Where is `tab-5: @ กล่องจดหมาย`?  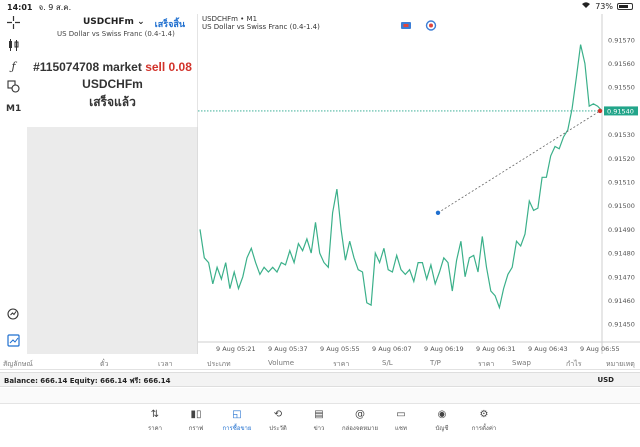
tab-5: @ กล่องจดหมาย is located at coordinates (360, 420).